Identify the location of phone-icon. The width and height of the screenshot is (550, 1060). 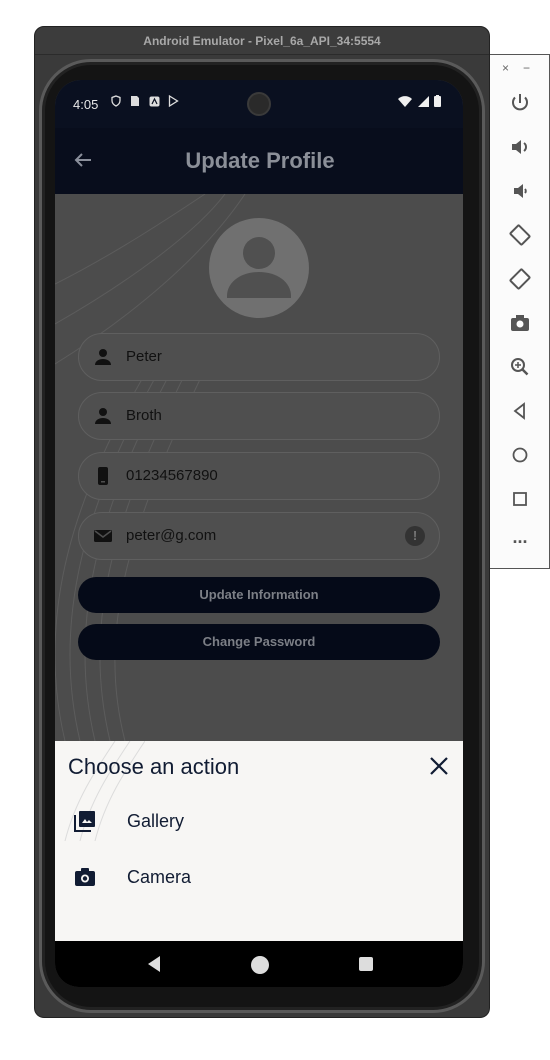
(103, 476).